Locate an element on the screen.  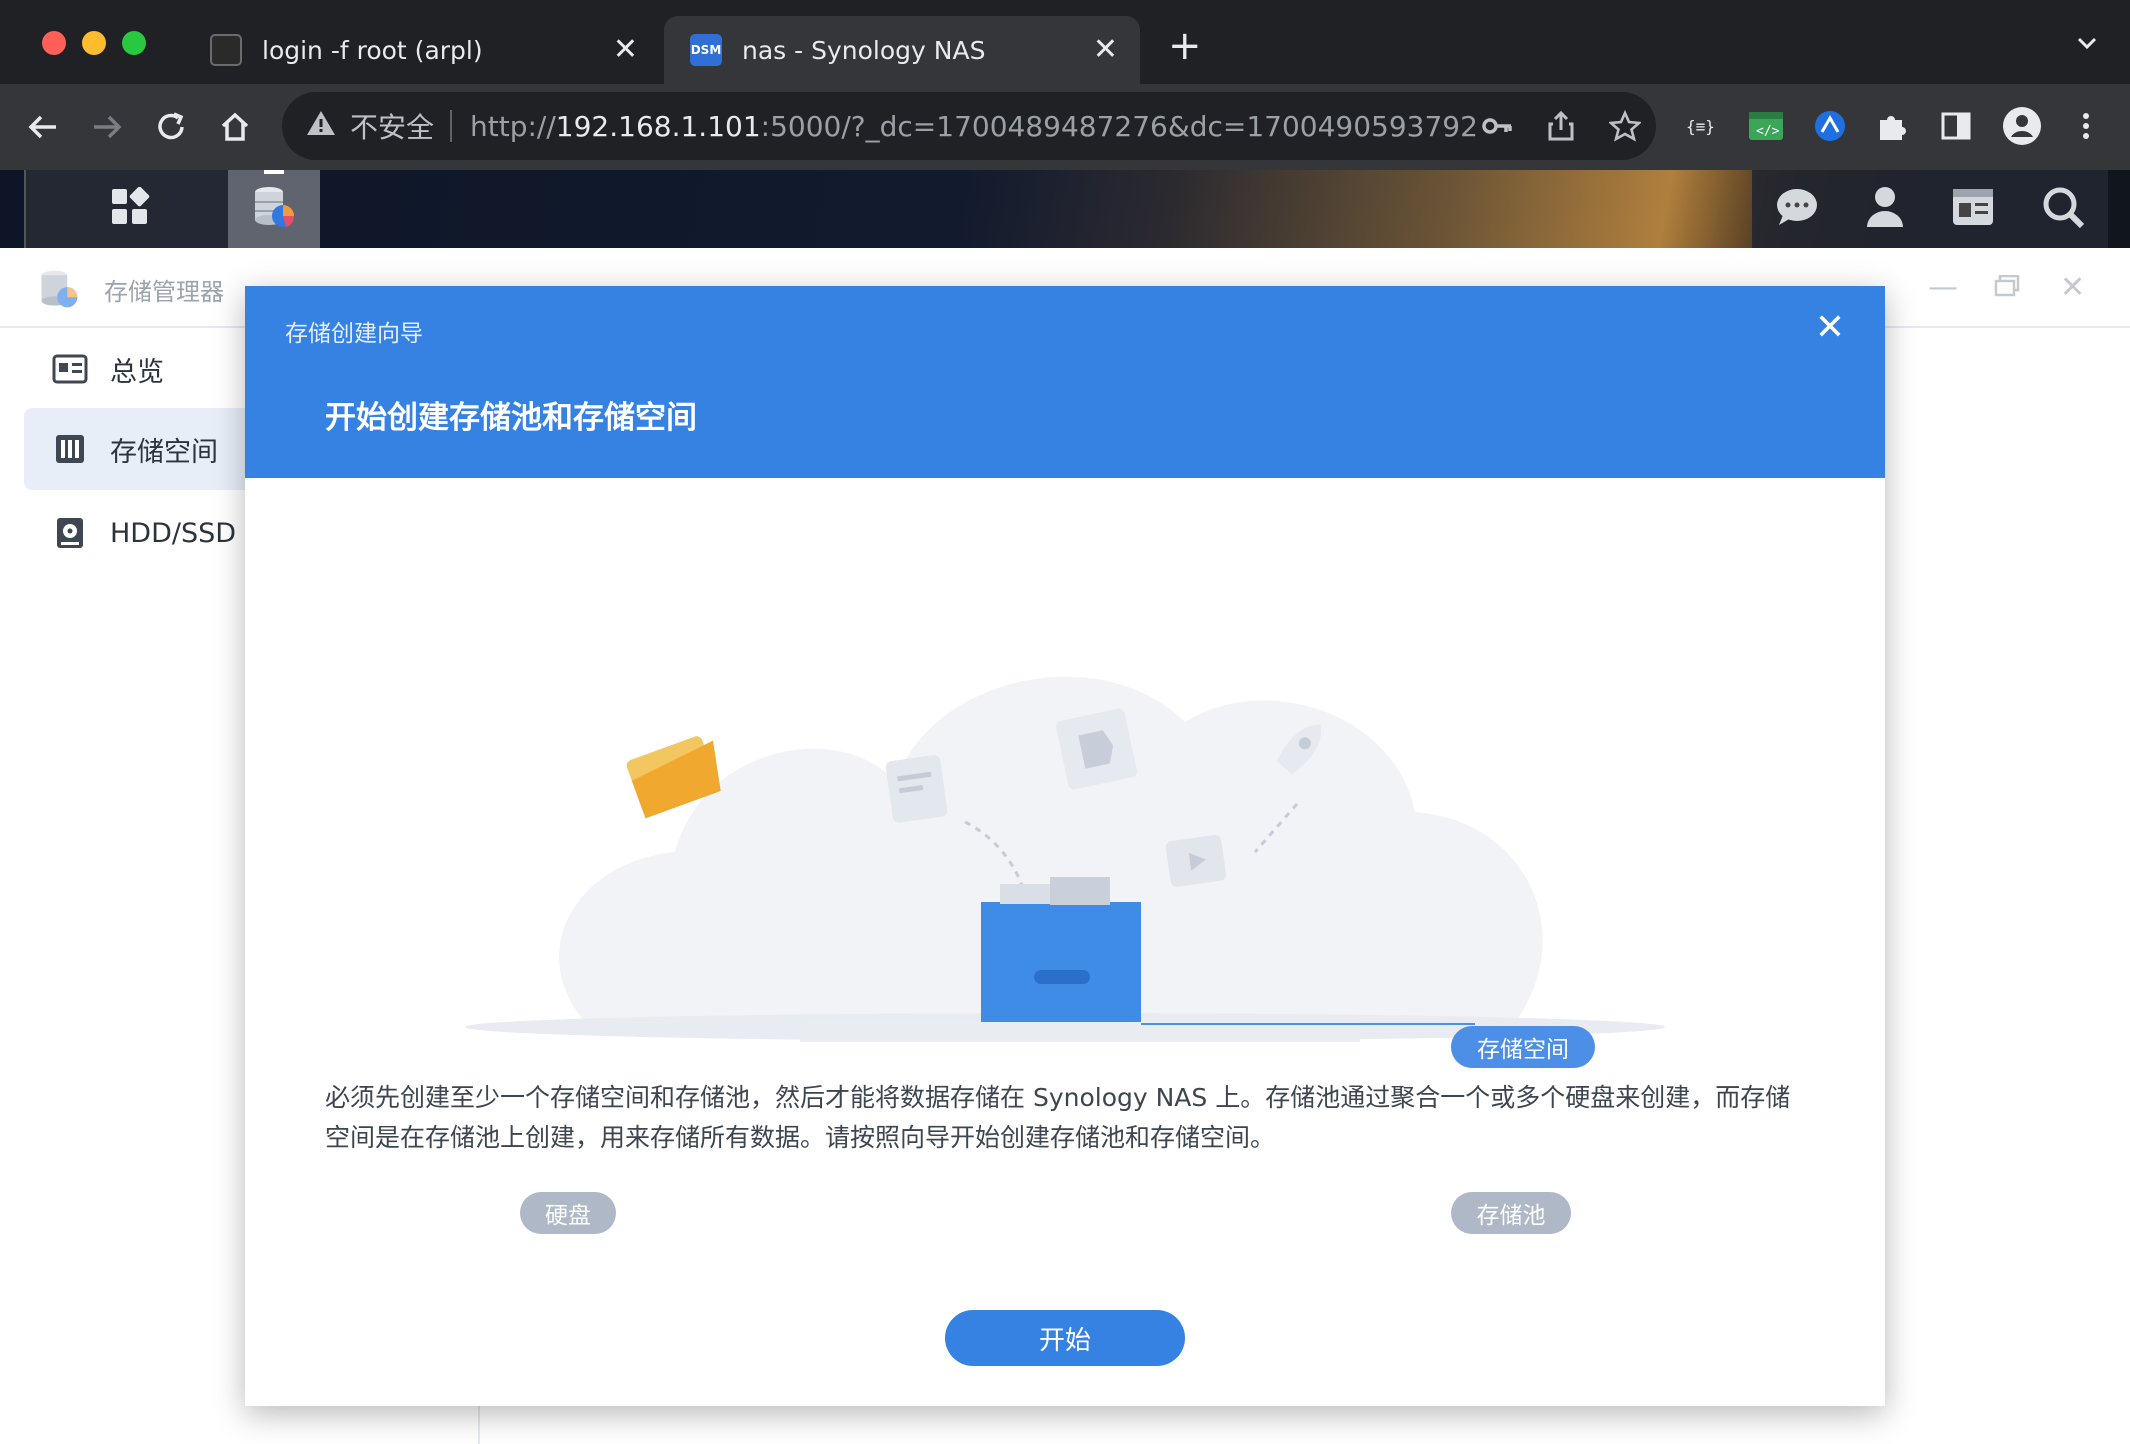
minimize-icon: — is located at coordinates (1943, 287).